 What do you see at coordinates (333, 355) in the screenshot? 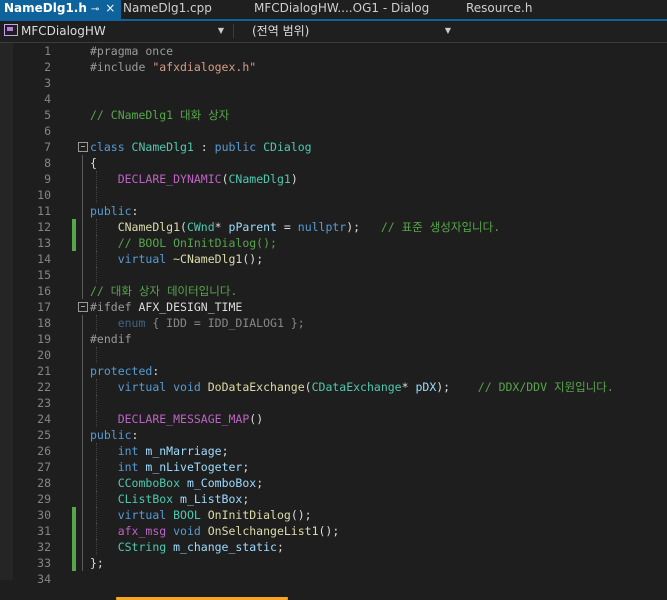
I see `code-line: 20` at bounding box center [333, 355].